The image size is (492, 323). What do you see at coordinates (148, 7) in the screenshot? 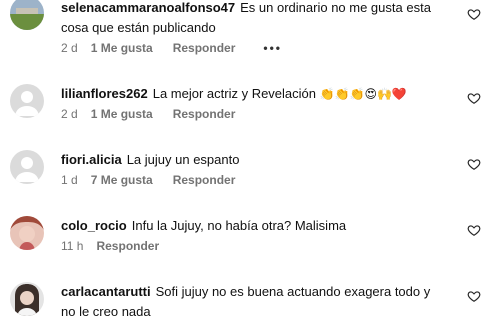
I see `username: selenacammaranoalfonso47` at bounding box center [148, 7].